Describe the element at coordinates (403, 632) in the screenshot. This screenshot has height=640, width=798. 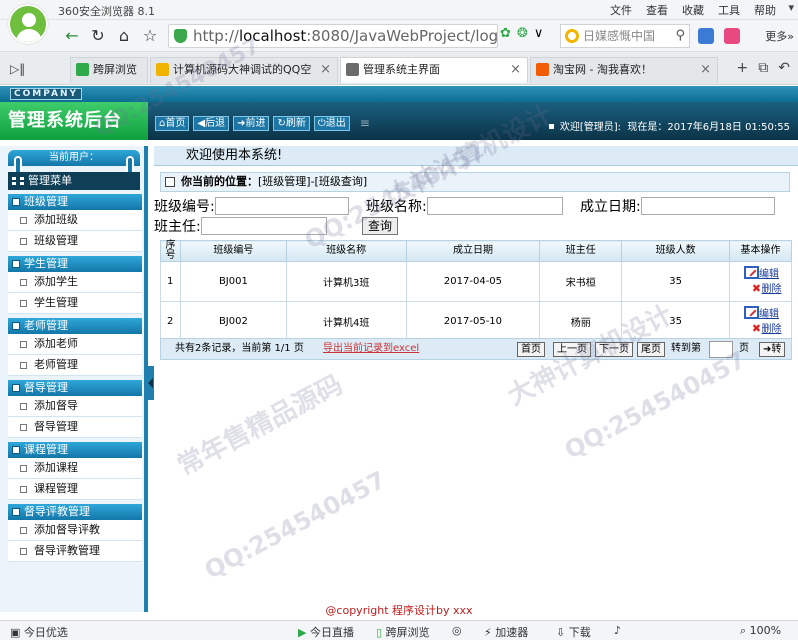
I see `status-cross-screen: ▯ 跨屏浏览` at that location.